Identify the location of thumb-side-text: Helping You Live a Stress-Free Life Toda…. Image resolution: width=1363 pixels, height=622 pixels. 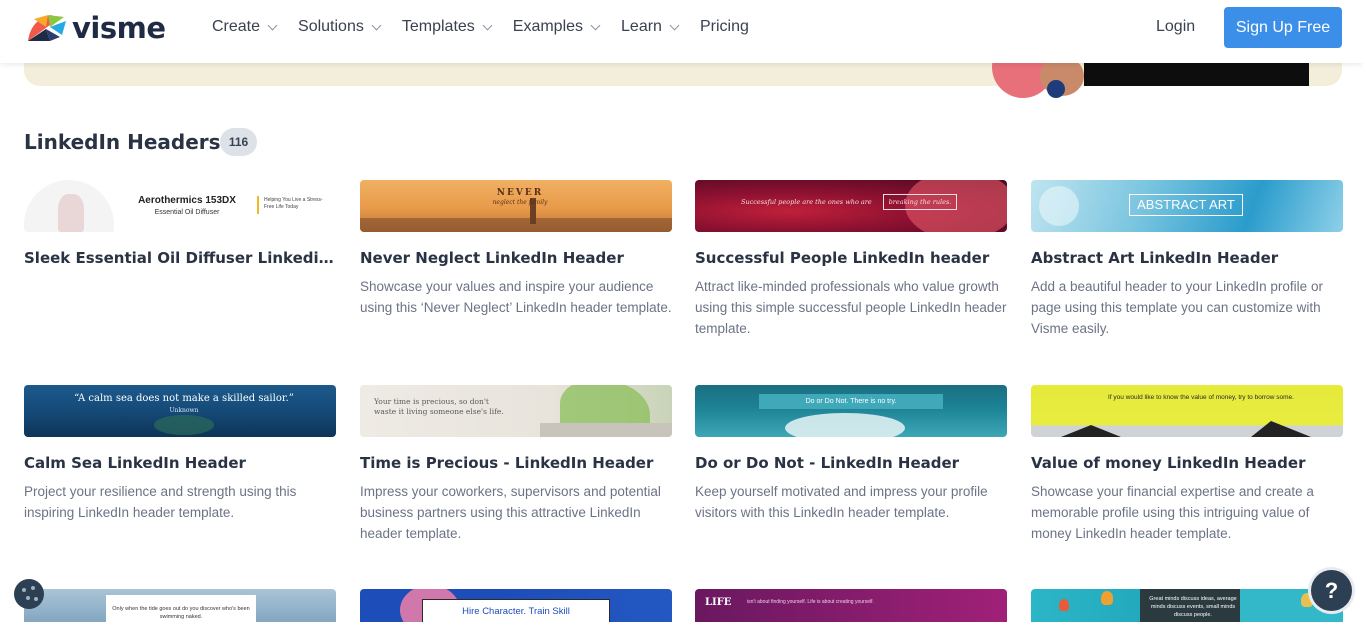
(293, 203).